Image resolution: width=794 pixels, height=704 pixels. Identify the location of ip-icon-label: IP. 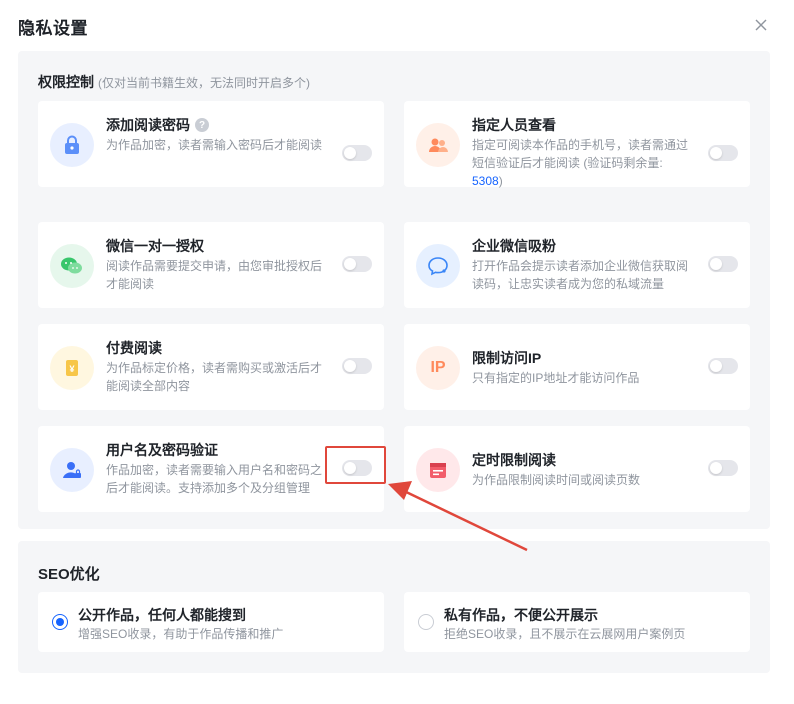
(438, 367).